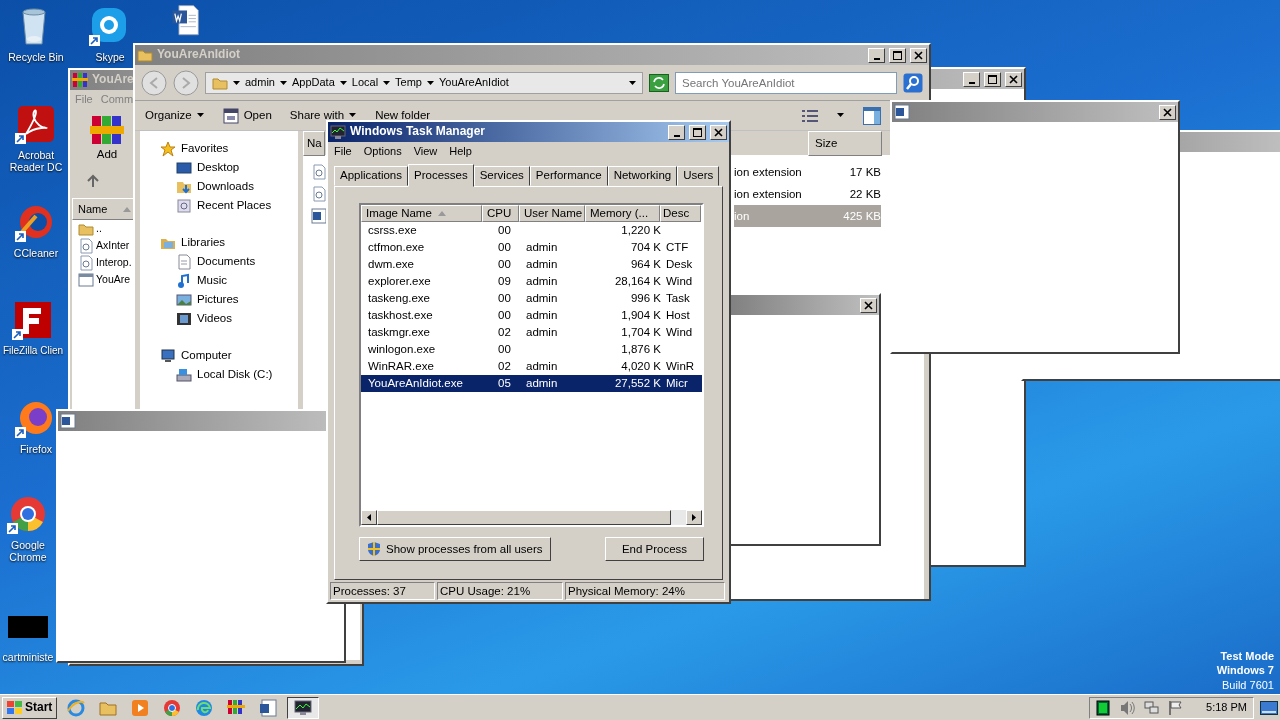 This screenshot has width=1280, height=720. What do you see at coordinates (504, 383) in the screenshot?
I see `cpu-cell-text: 05` at bounding box center [504, 383].